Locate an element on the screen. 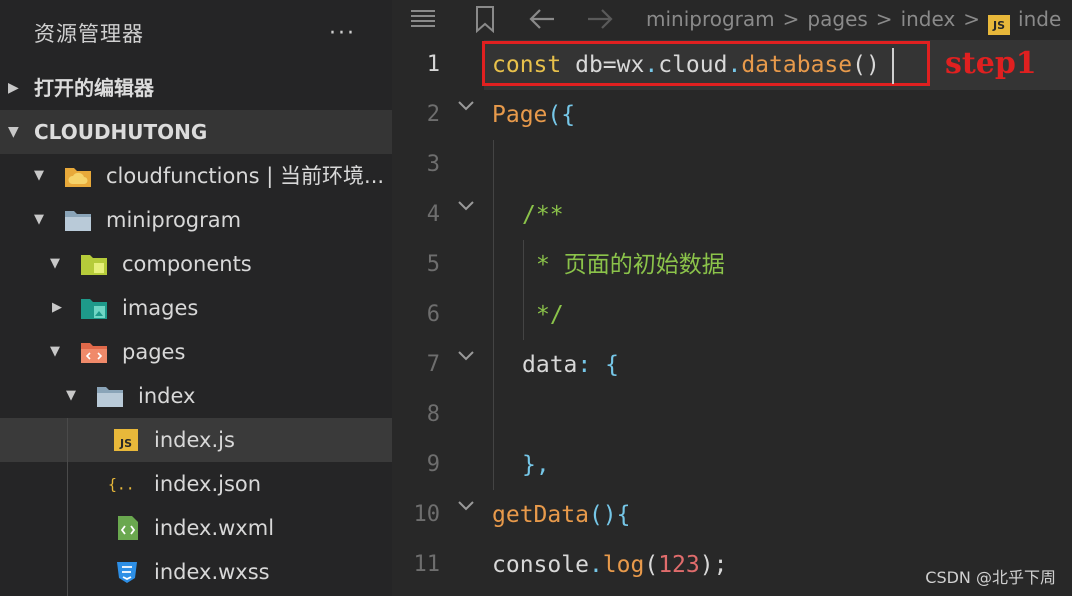 The image size is (1072, 596). code-line-11: console.log(123); is located at coordinates (609, 565).